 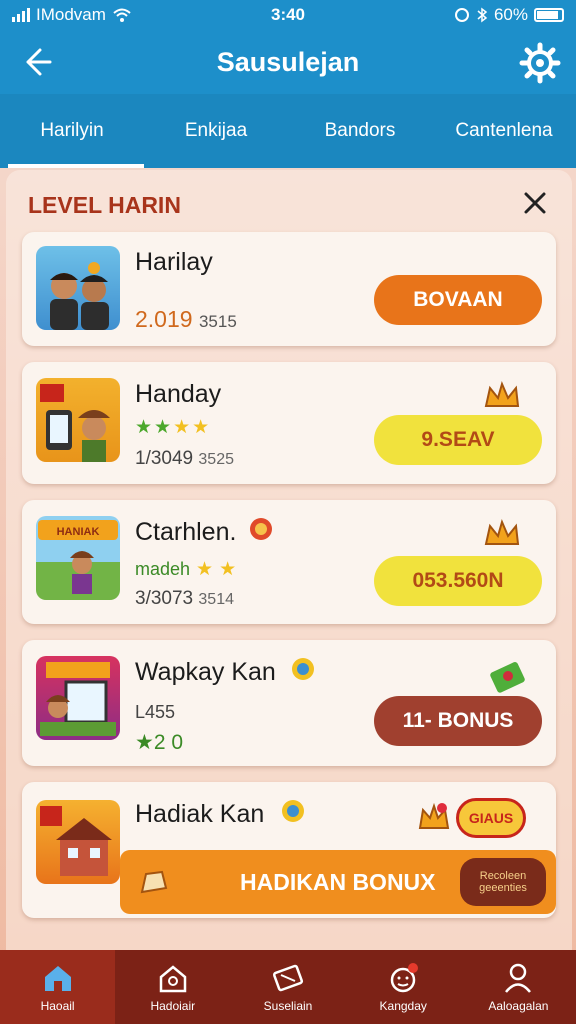 I want to click on profile-icon, so click(x=518, y=978).